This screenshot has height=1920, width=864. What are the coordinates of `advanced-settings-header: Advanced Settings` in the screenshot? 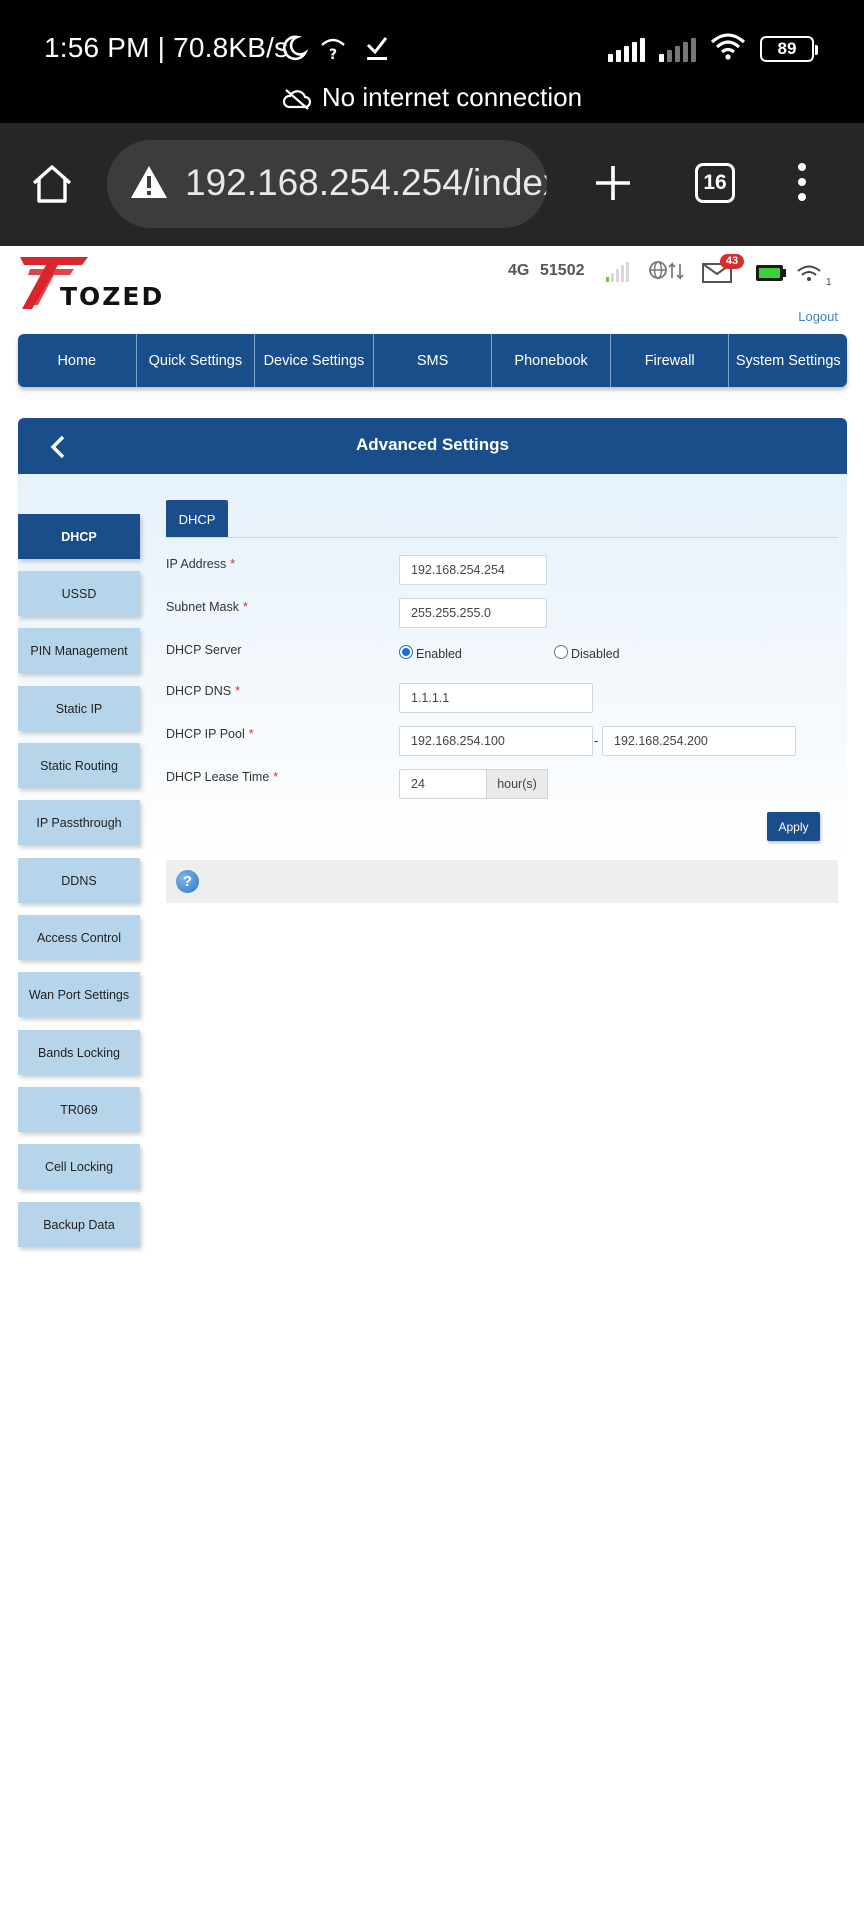 It's located at (432, 446).